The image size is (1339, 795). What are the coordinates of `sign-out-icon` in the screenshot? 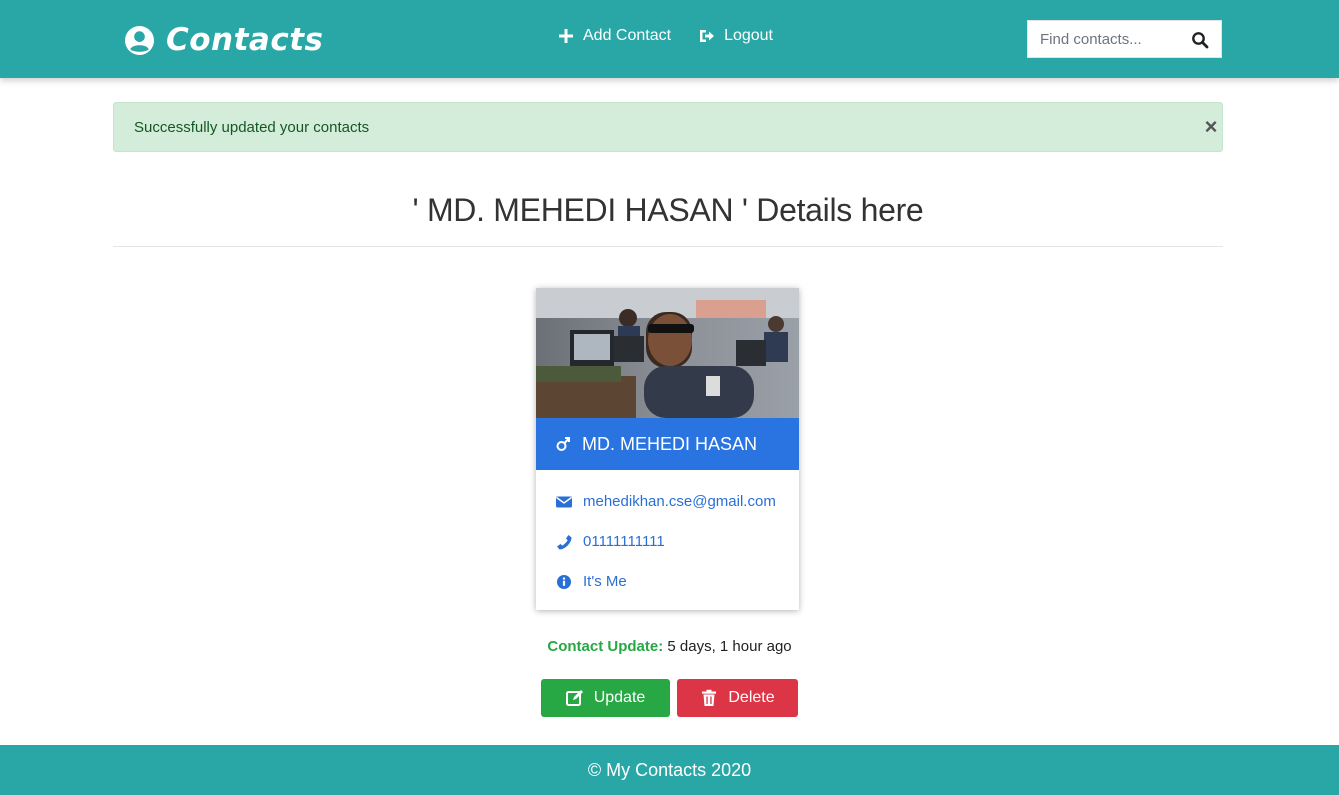 It's located at (707, 36).